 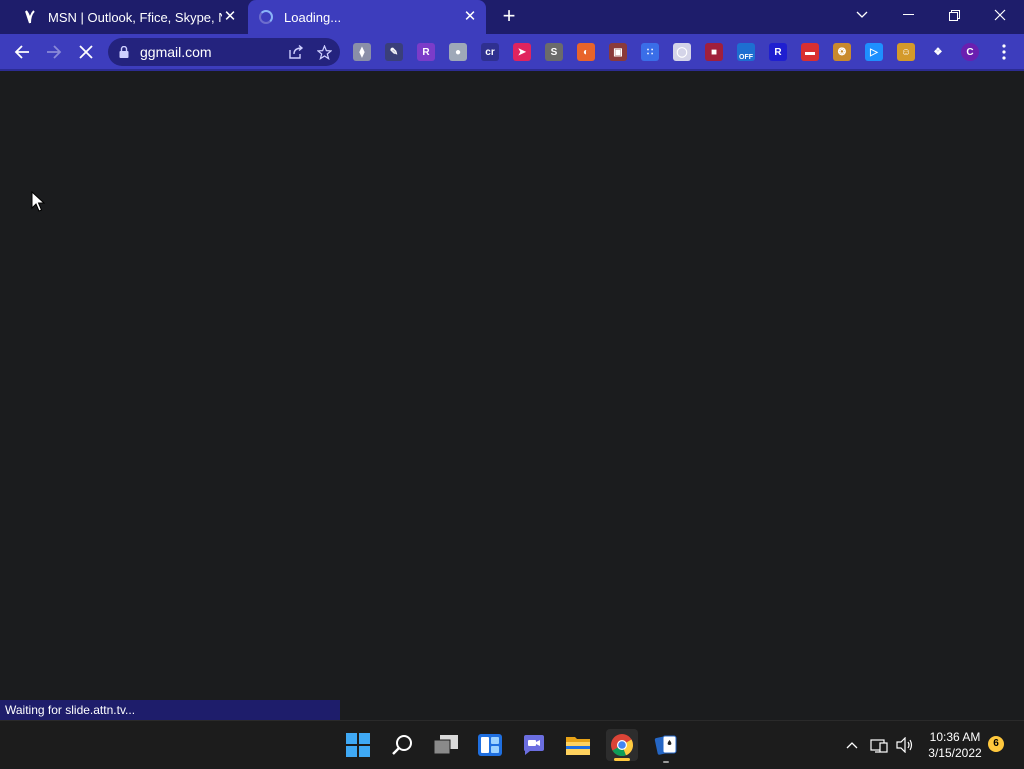 I want to click on chrome-icon, so click(x=622, y=745).